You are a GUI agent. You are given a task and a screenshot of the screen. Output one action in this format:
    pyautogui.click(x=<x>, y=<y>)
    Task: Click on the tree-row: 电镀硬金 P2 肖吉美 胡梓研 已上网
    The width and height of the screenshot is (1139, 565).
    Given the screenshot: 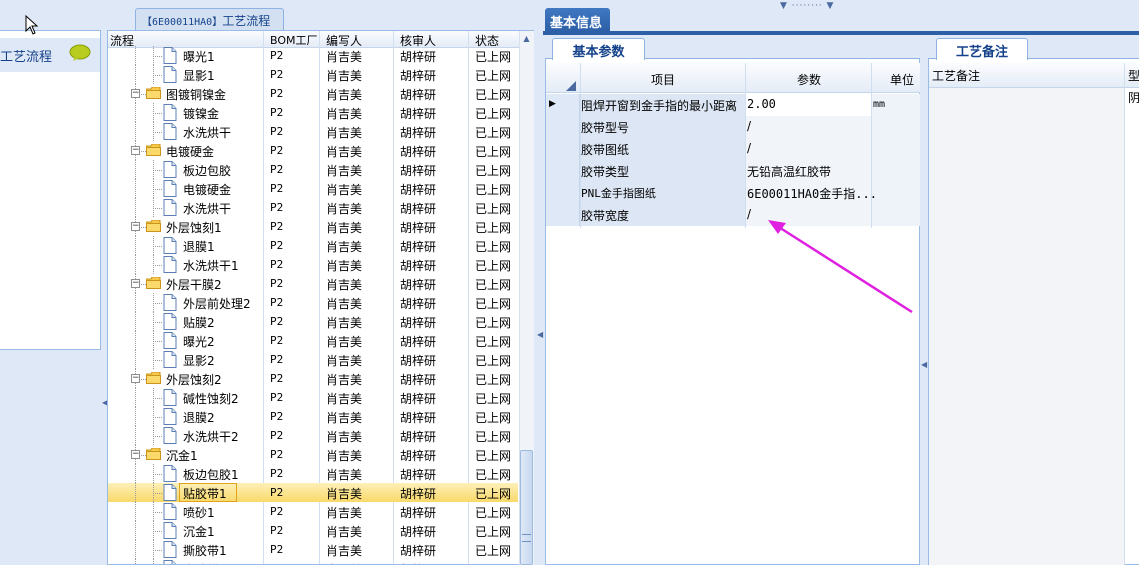 What is the action you would take?
    pyautogui.click(x=313, y=188)
    